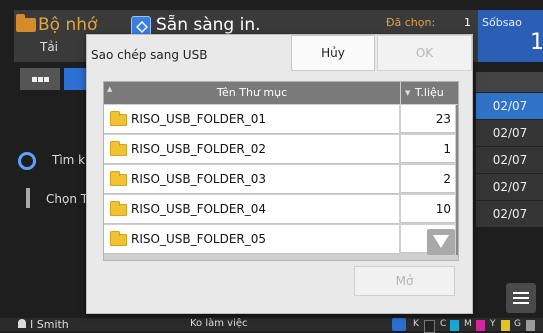  Describe the element at coordinates (208, 25) in the screenshot. I see `printer-status: Sẵn sàng in.` at that location.